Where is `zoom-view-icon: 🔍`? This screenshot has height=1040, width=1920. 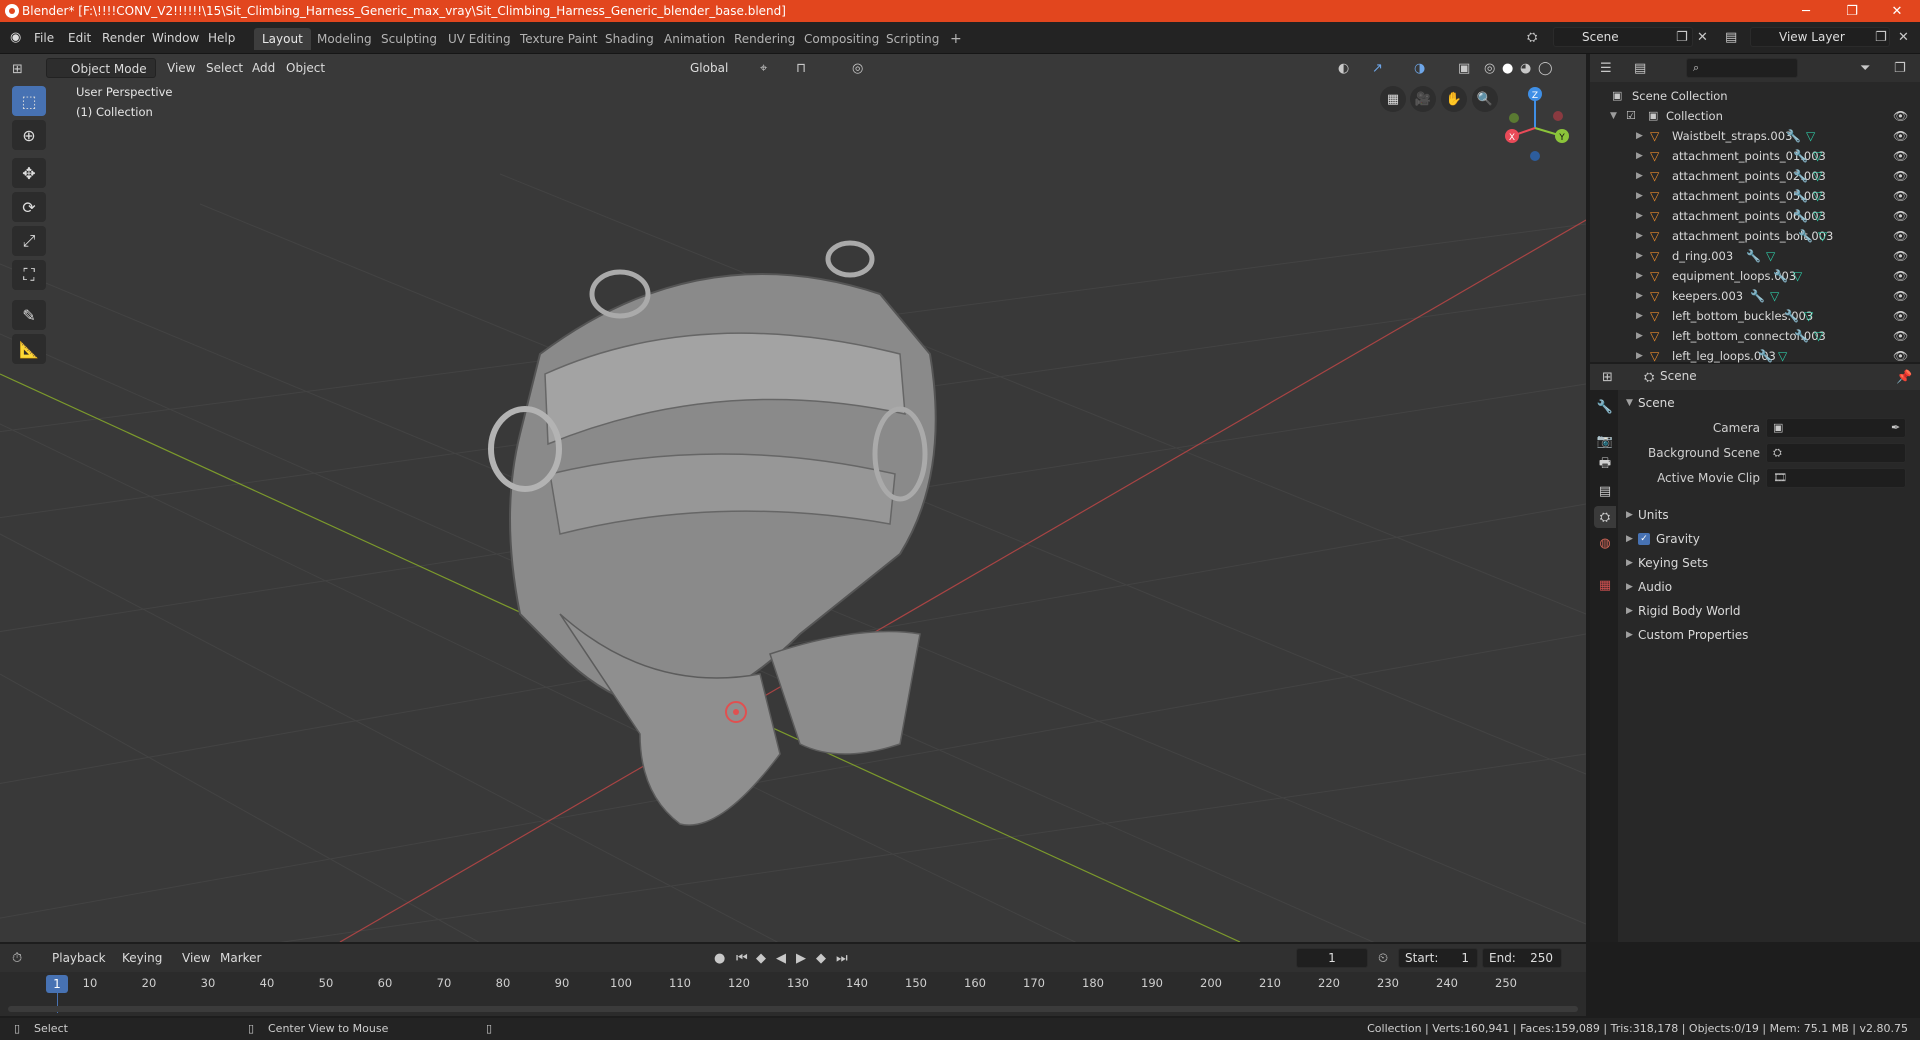 zoom-view-icon: 🔍 is located at coordinates (1485, 99).